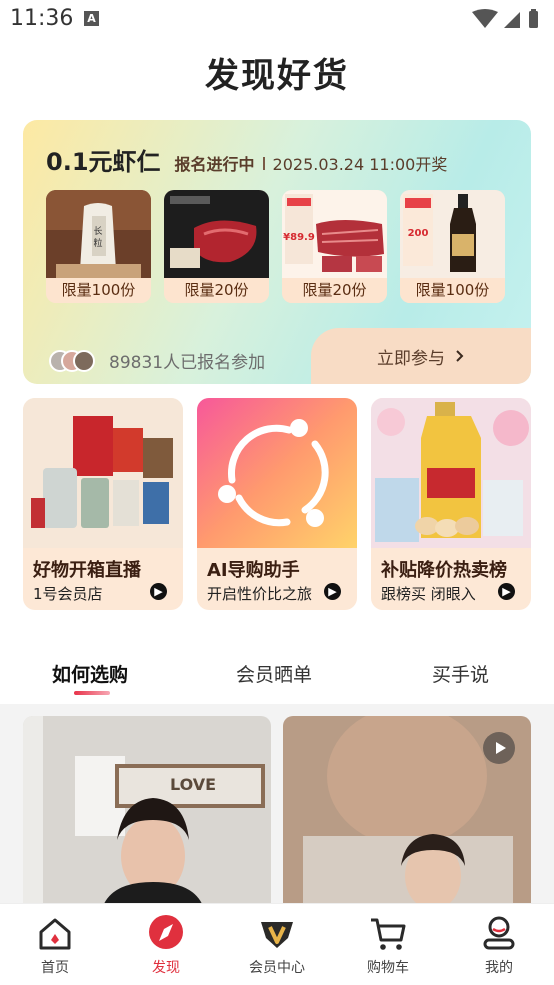  I want to click on join-now-button: 立即参与, so click(421, 356).